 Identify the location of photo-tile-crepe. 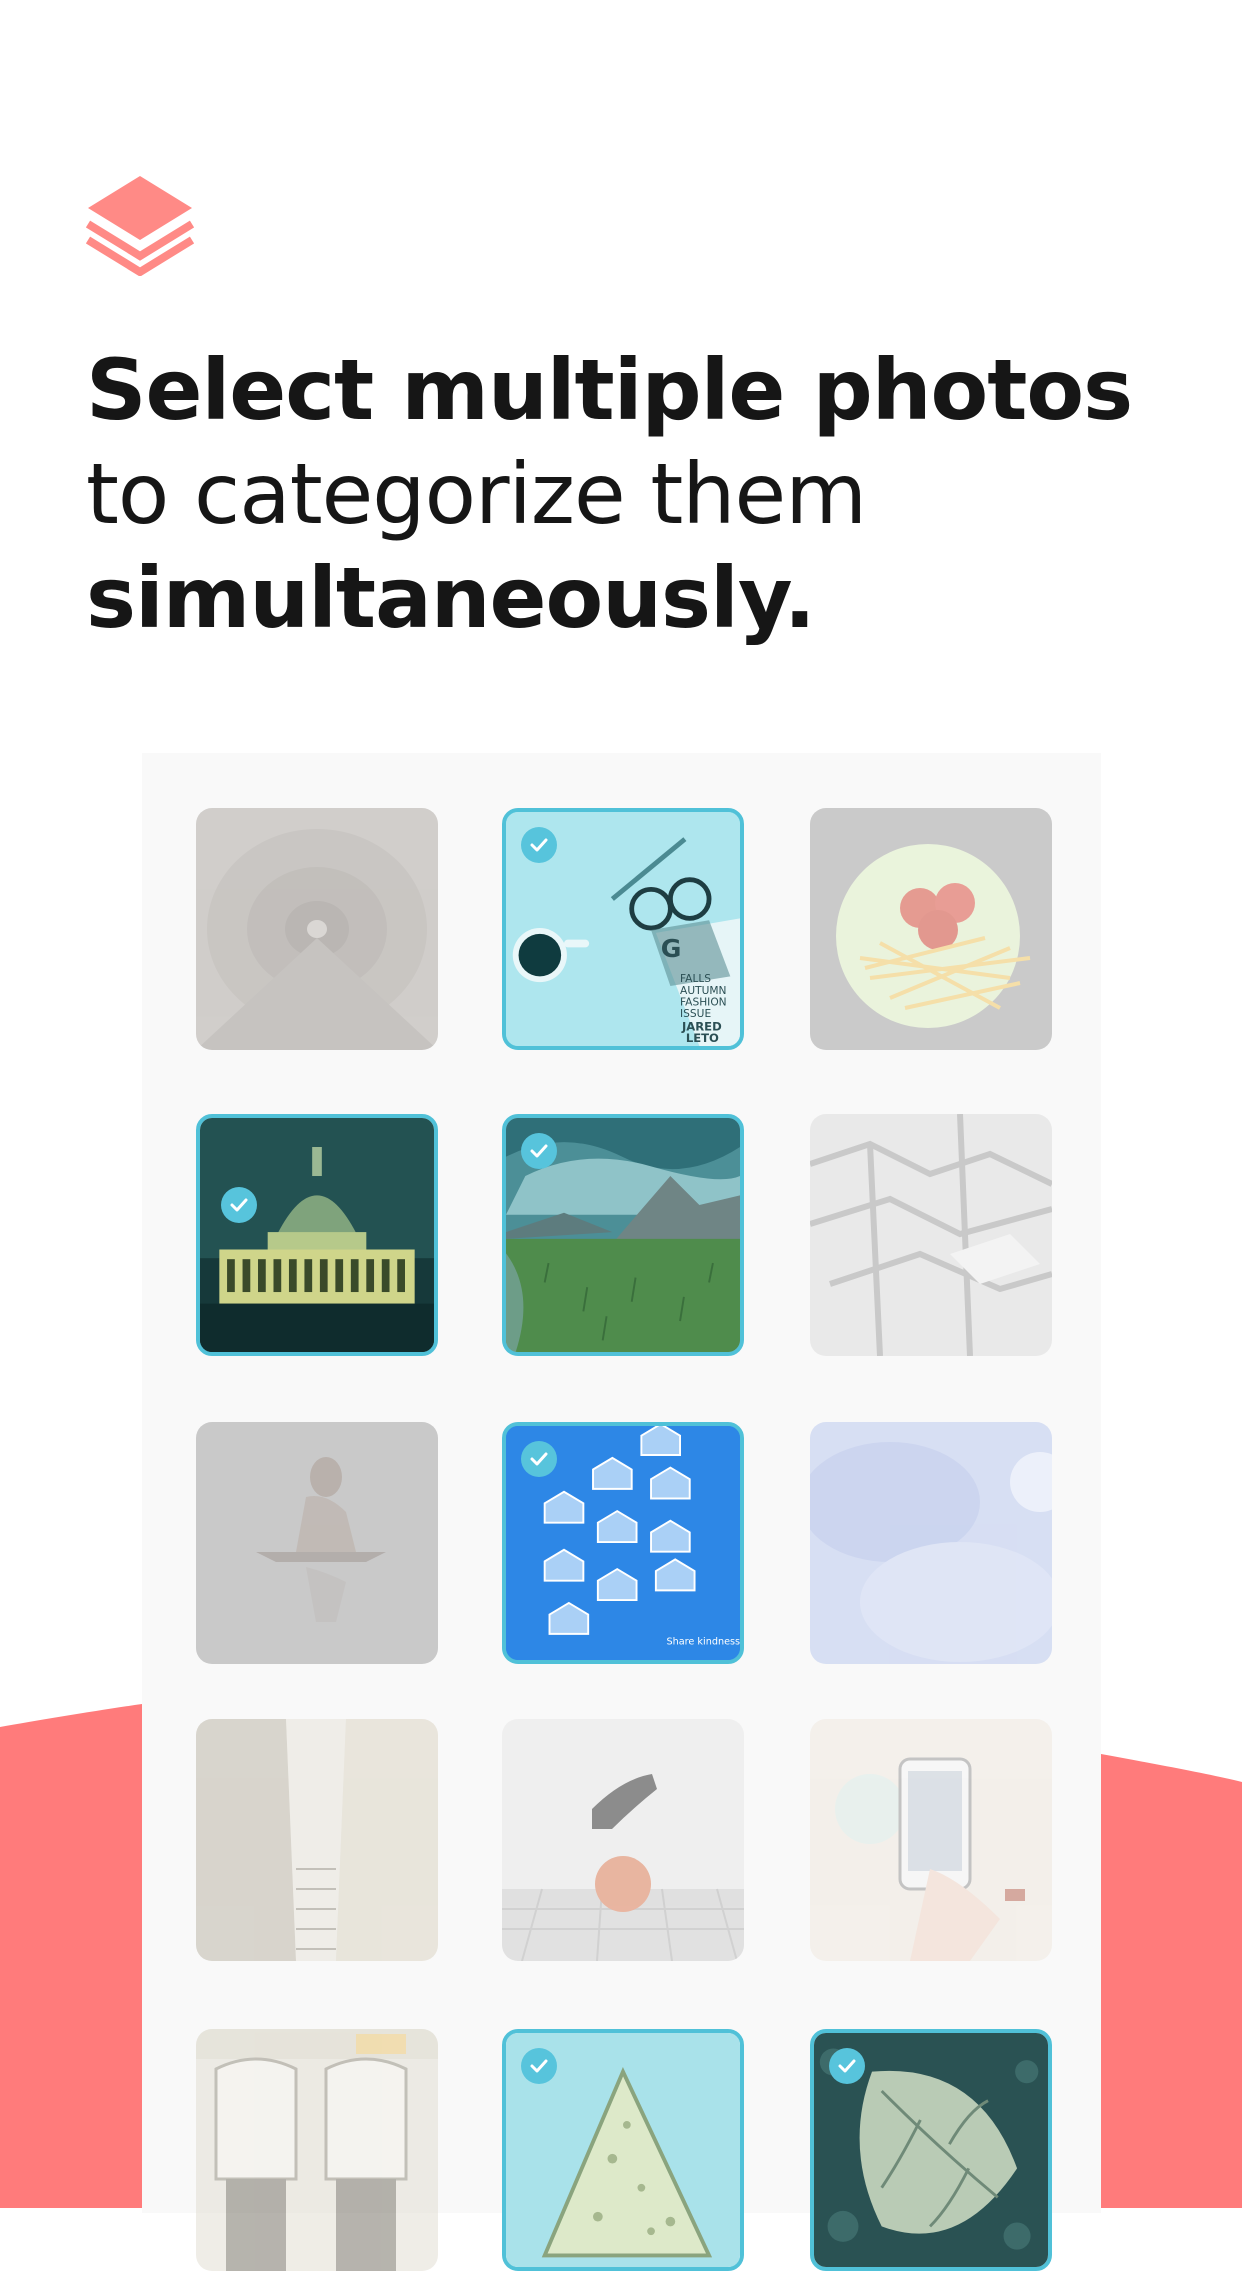
(623, 2150).